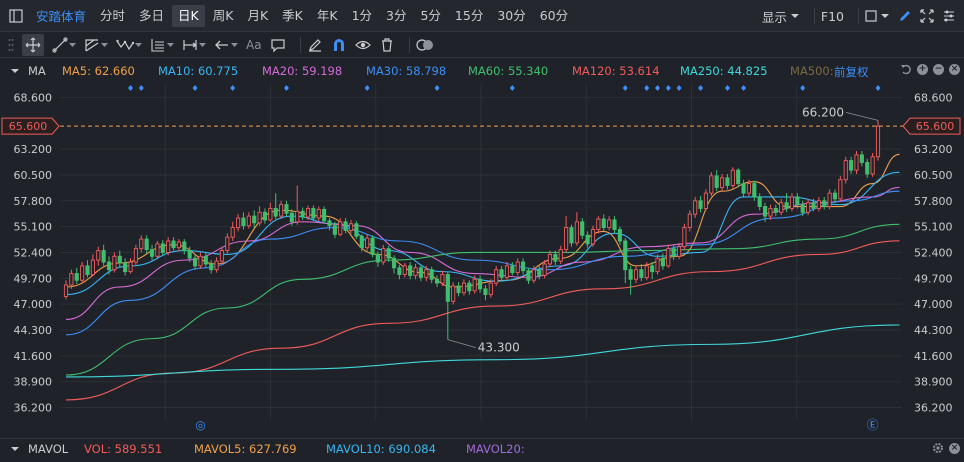 The image size is (964, 462). What do you see at coordinates (194, 45) in the screenshot?
I see `range-measure-icon` at bounding box center [194, 45].